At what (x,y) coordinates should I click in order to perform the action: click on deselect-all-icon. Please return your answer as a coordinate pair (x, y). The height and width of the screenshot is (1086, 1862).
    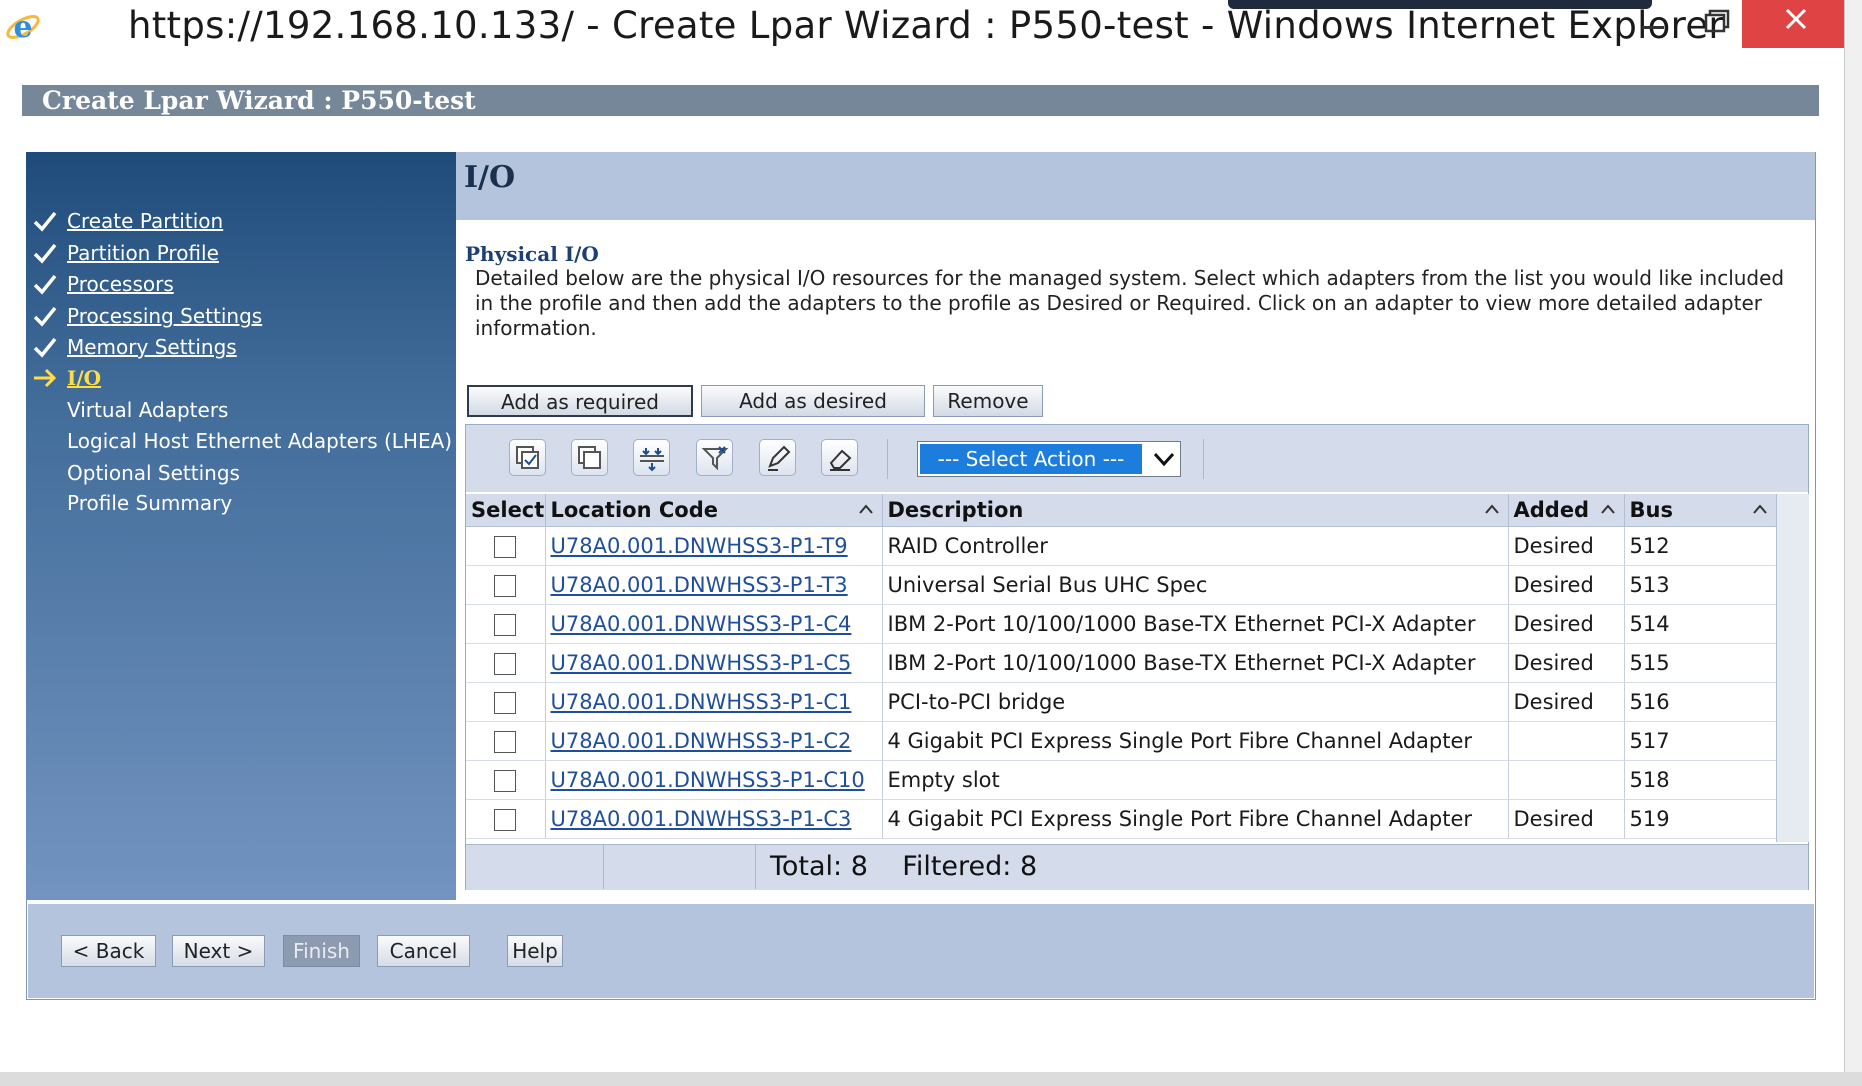
    Looking at the image, I should click on (589, 457).